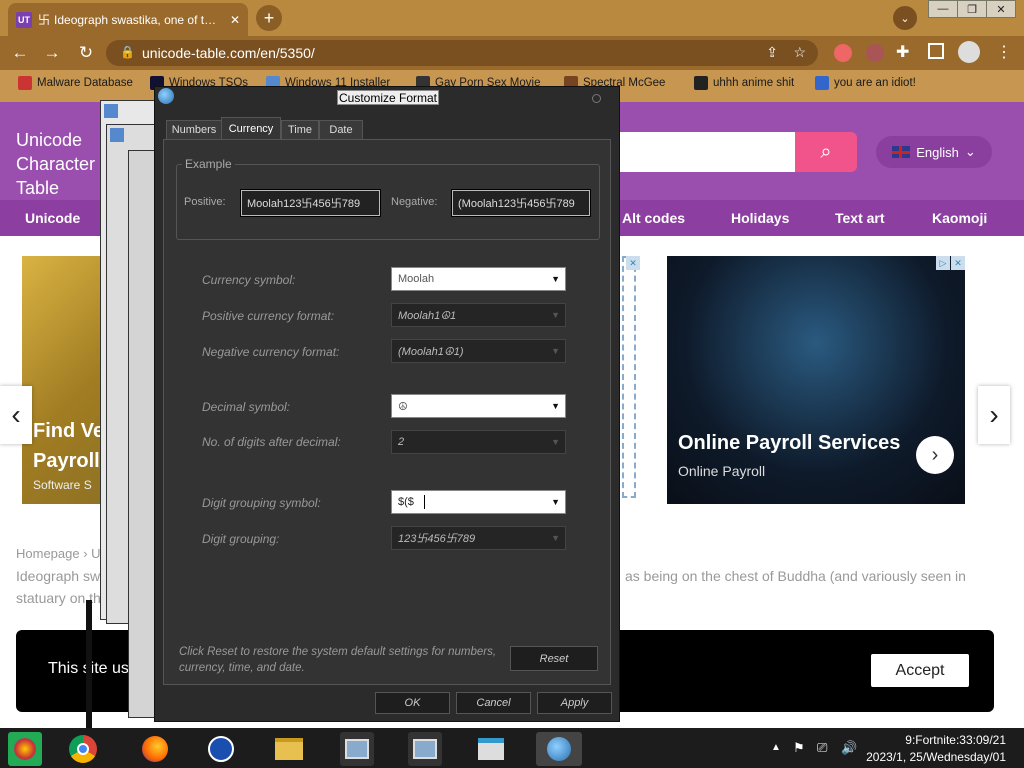  Describe the element at coordinates (462, 53) in the screenshot. I see `address-bar: 🔒 unicode-table.com/en/5350/ ⇪ ☆` at that location.